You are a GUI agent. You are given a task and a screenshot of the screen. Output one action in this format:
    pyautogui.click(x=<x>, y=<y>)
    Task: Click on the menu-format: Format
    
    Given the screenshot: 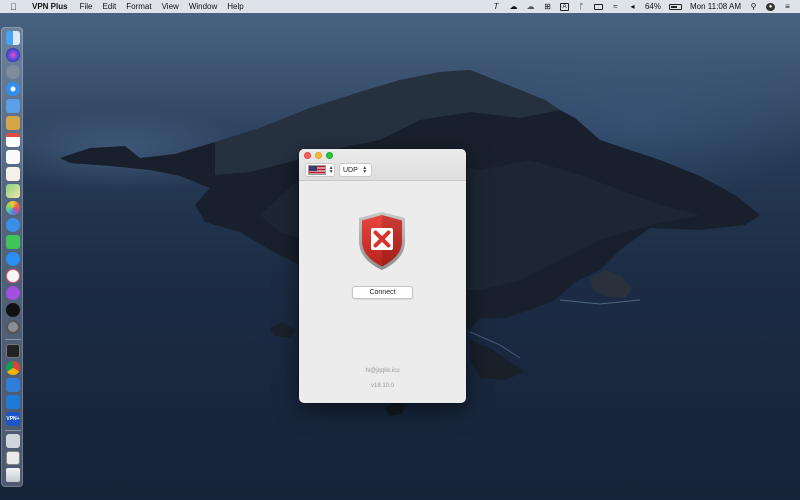 What is the action you would take?
    pyautogui.click(x=138, y=6)
    